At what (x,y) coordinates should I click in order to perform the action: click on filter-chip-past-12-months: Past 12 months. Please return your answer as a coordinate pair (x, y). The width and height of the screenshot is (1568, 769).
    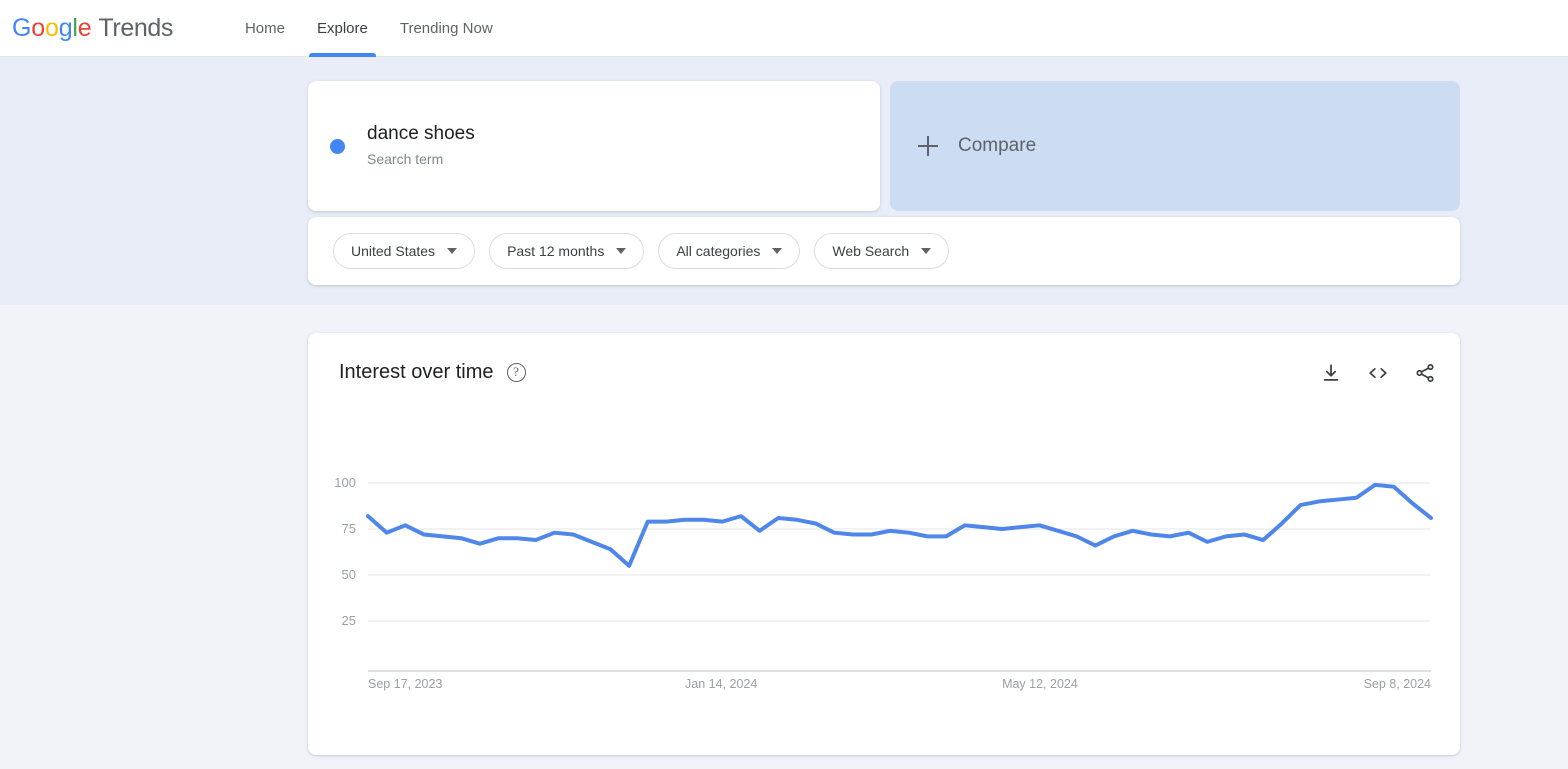
    Looking at the image, I should click on (567, 251).